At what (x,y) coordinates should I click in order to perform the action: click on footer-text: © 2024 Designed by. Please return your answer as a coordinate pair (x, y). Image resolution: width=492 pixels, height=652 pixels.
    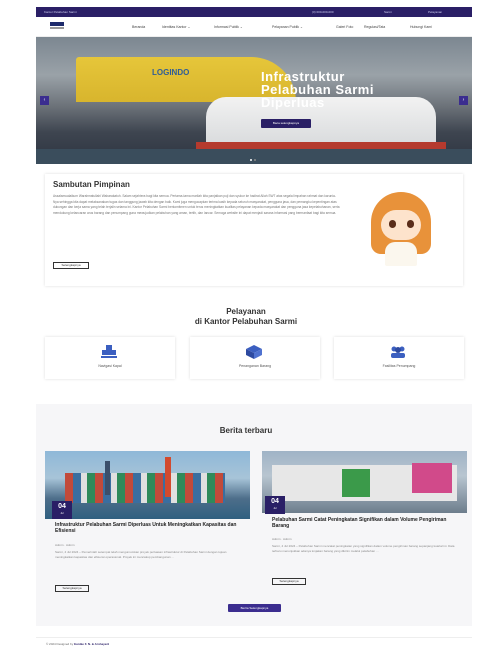
    Looking at the image, I should click on (60, 644).